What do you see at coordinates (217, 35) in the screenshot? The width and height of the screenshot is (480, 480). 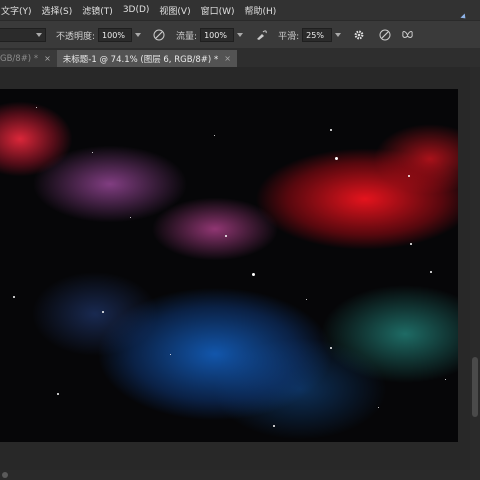 I see `flow-input: 100%` at bounding box center [217, 35].